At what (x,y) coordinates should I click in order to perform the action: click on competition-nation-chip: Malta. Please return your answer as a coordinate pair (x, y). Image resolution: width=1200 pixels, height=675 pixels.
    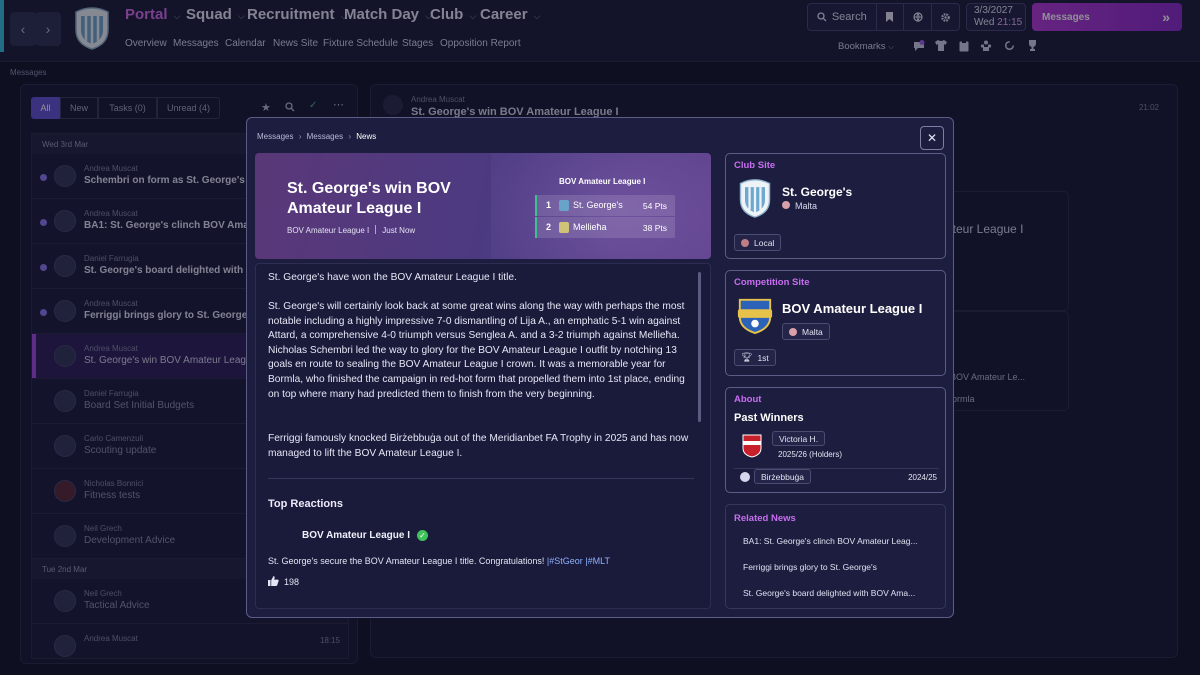
    Looking at the image, I should click on (806, 331).